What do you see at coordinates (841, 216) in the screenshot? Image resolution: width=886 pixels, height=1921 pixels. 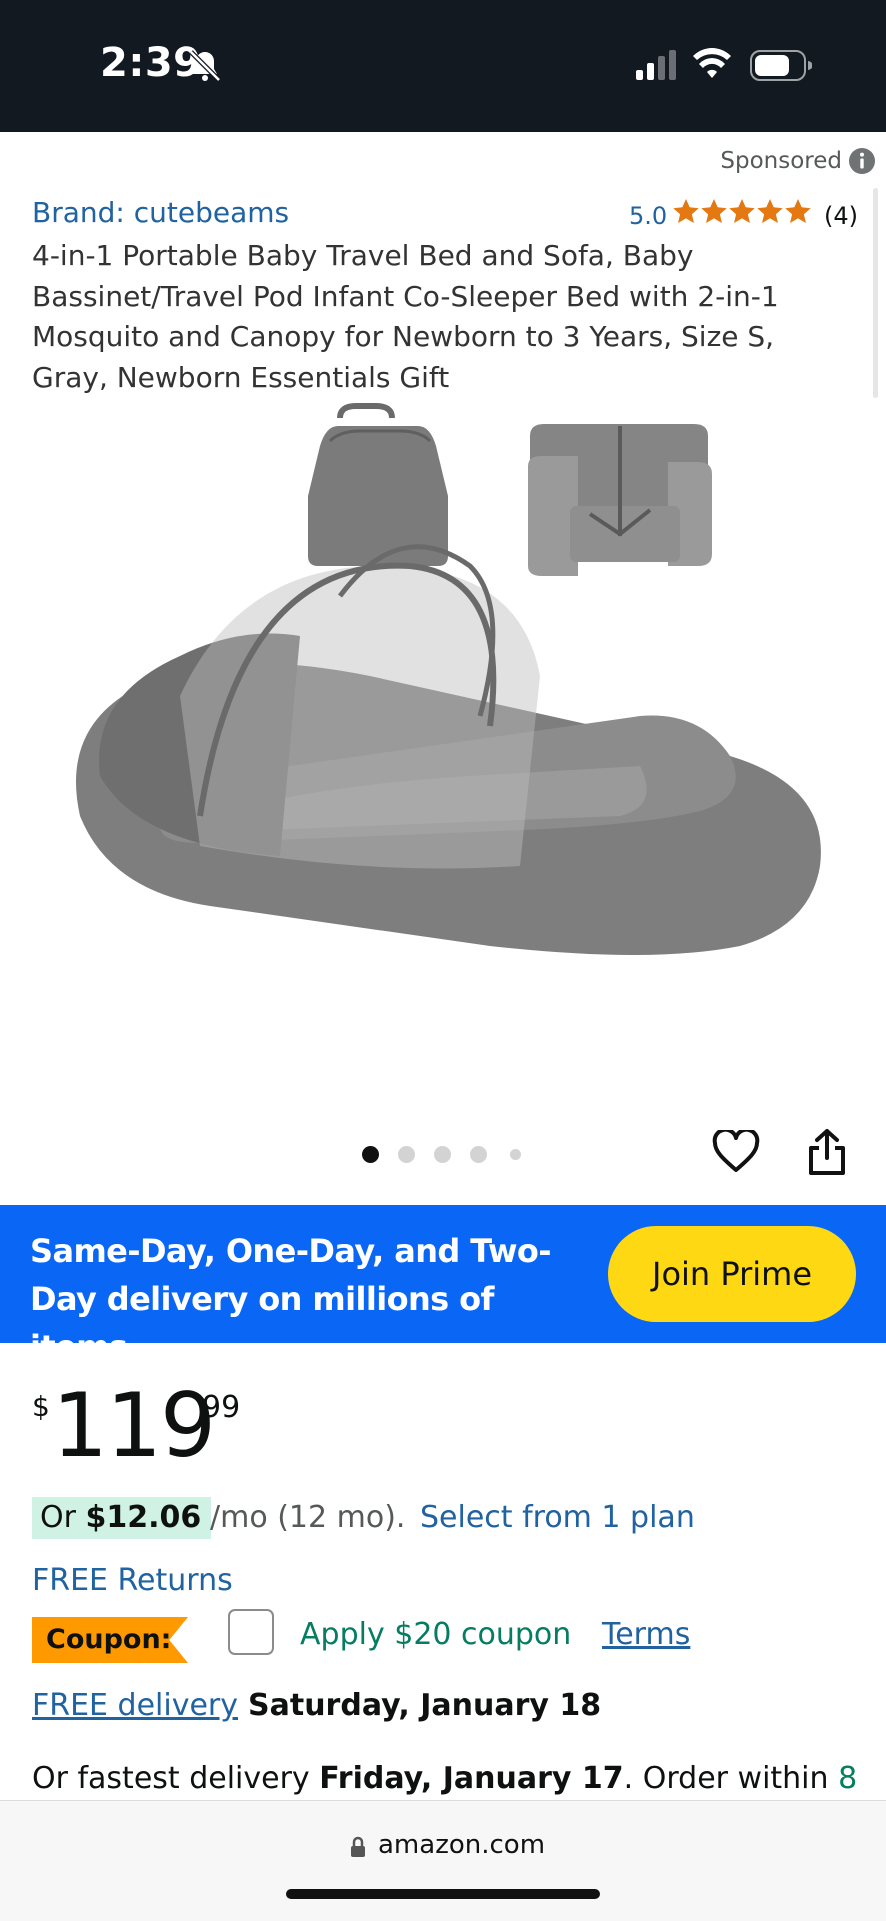 I see `rating-count: (4)` at bounding box center [841, 216].